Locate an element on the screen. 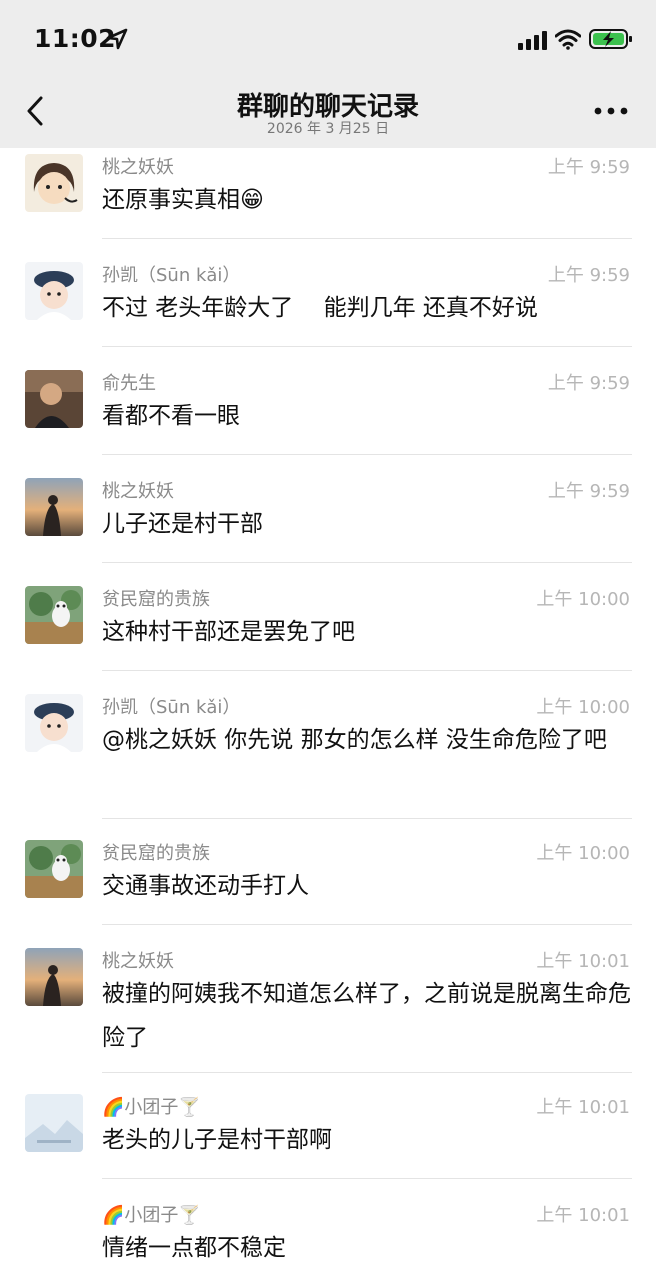 The width and height of the screenshot is (656, 1280). message-text: @桃之妖妖 你先说 那女的怎么样 没生命危险了吧 is located at coordinates (354, 740).